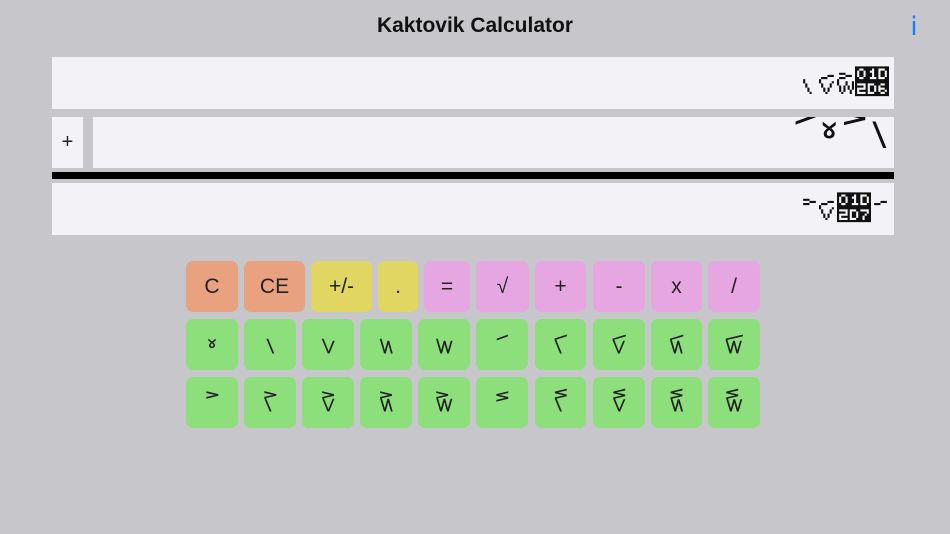 Image resolution: width=950 pixels, height=534 pixels. Describe the element at coordinates (676, 286) in the screenshot. I see `multiply-button: x` at that location.